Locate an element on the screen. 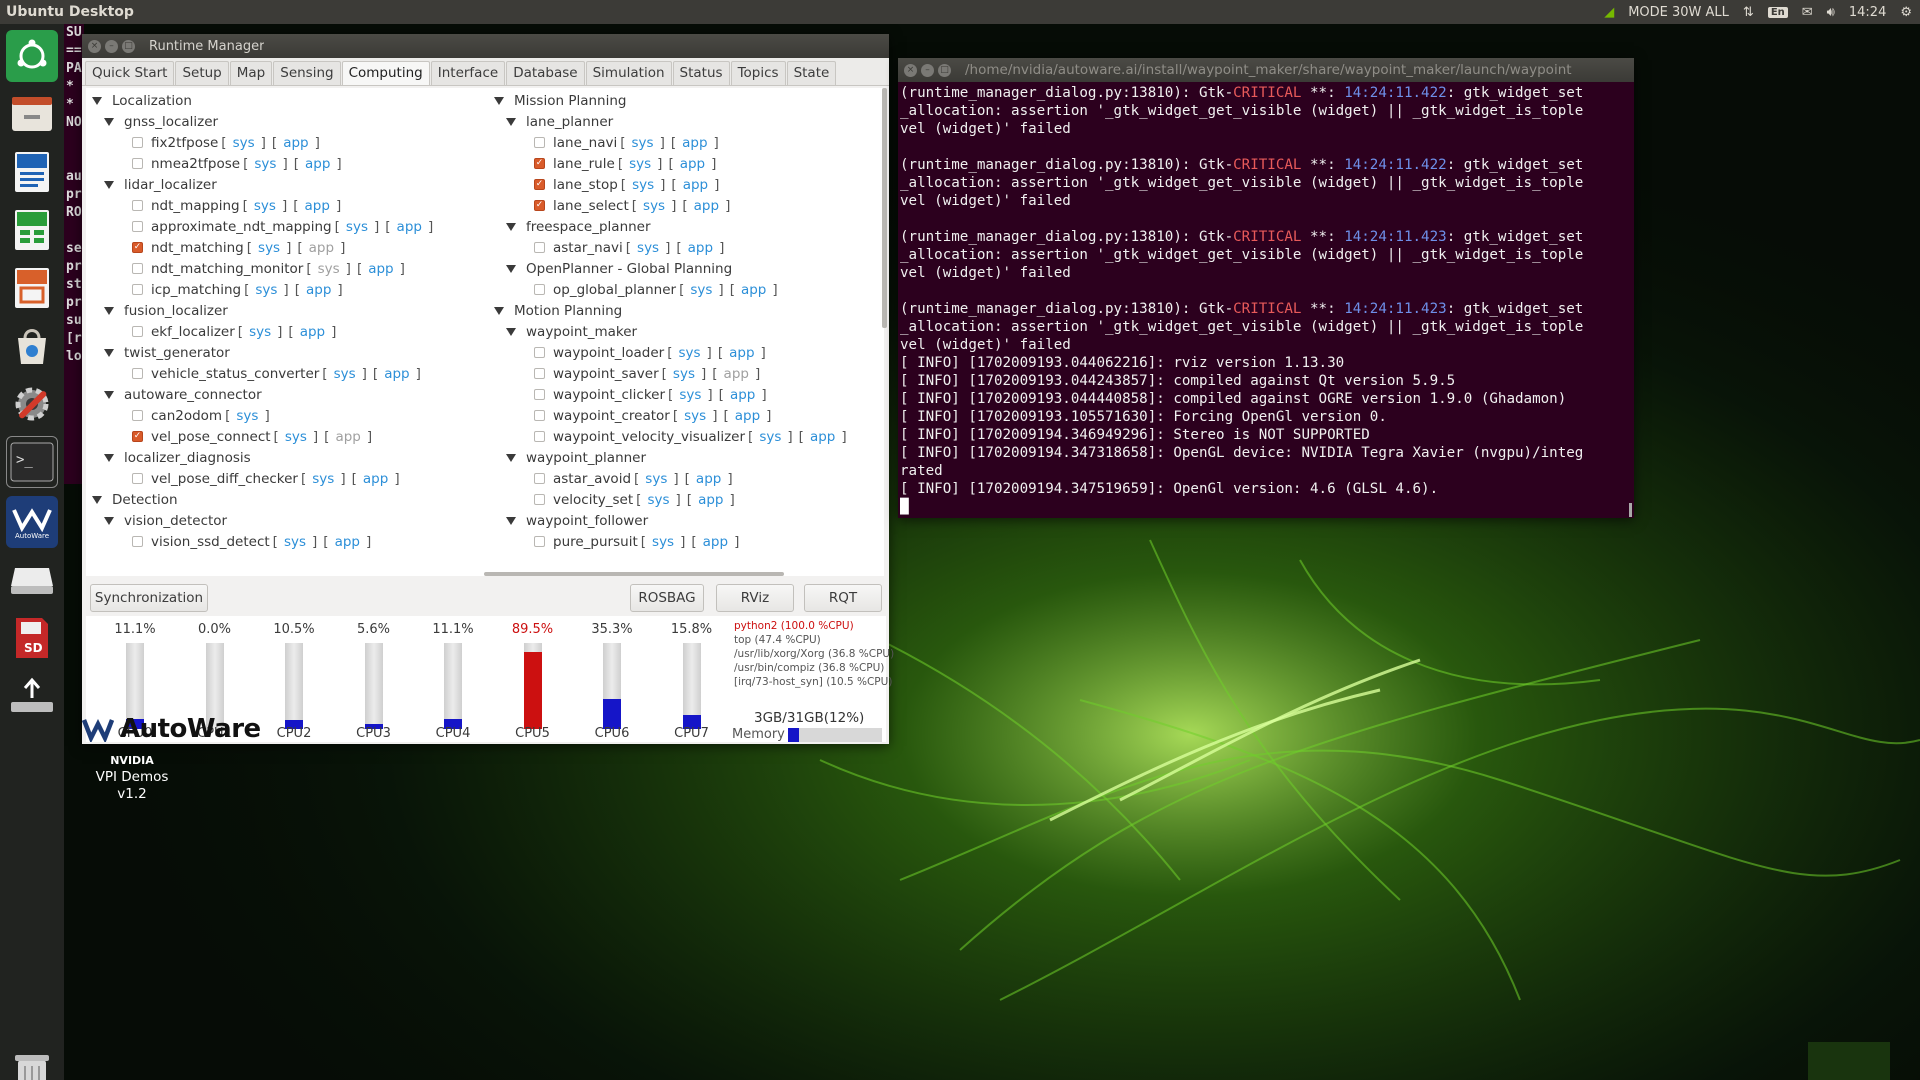 This screenshot has width=1920, height=1080. files-icon is located at coordinates (32, 114).